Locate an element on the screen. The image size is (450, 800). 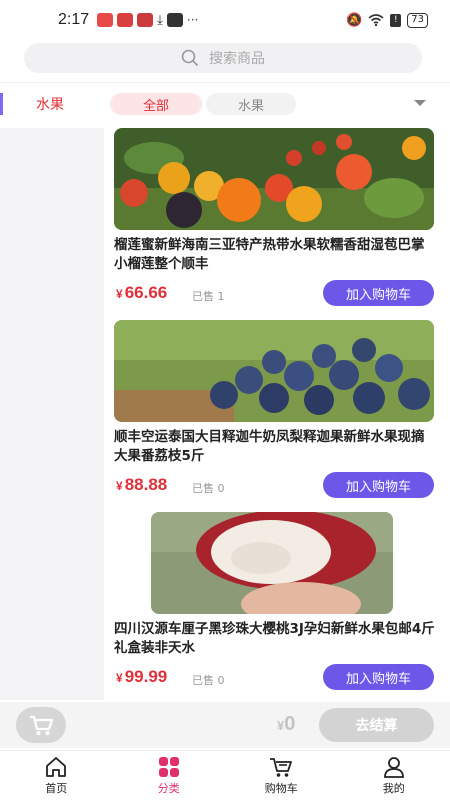
chip-fruit: 水果 is located at coordinates (251, 104).